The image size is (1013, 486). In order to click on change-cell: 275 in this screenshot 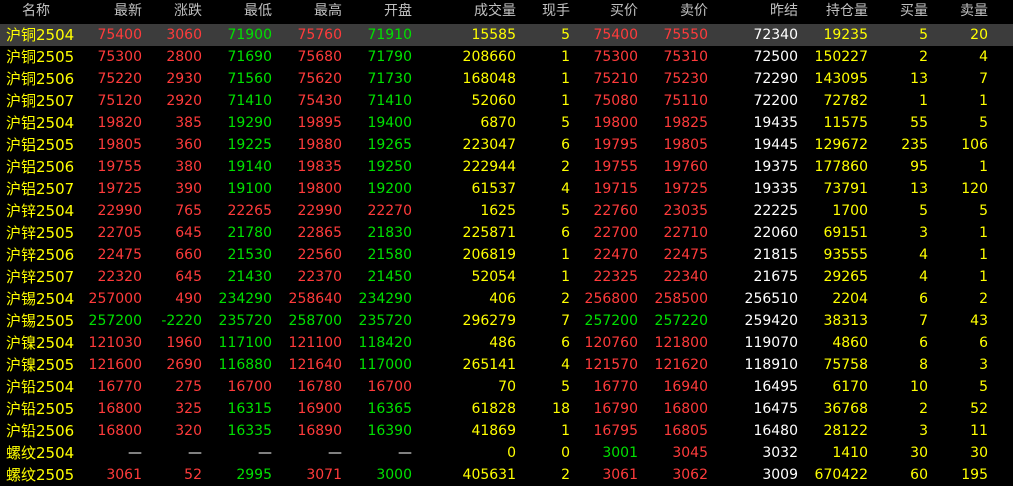, I will do `click(188, 387)`.